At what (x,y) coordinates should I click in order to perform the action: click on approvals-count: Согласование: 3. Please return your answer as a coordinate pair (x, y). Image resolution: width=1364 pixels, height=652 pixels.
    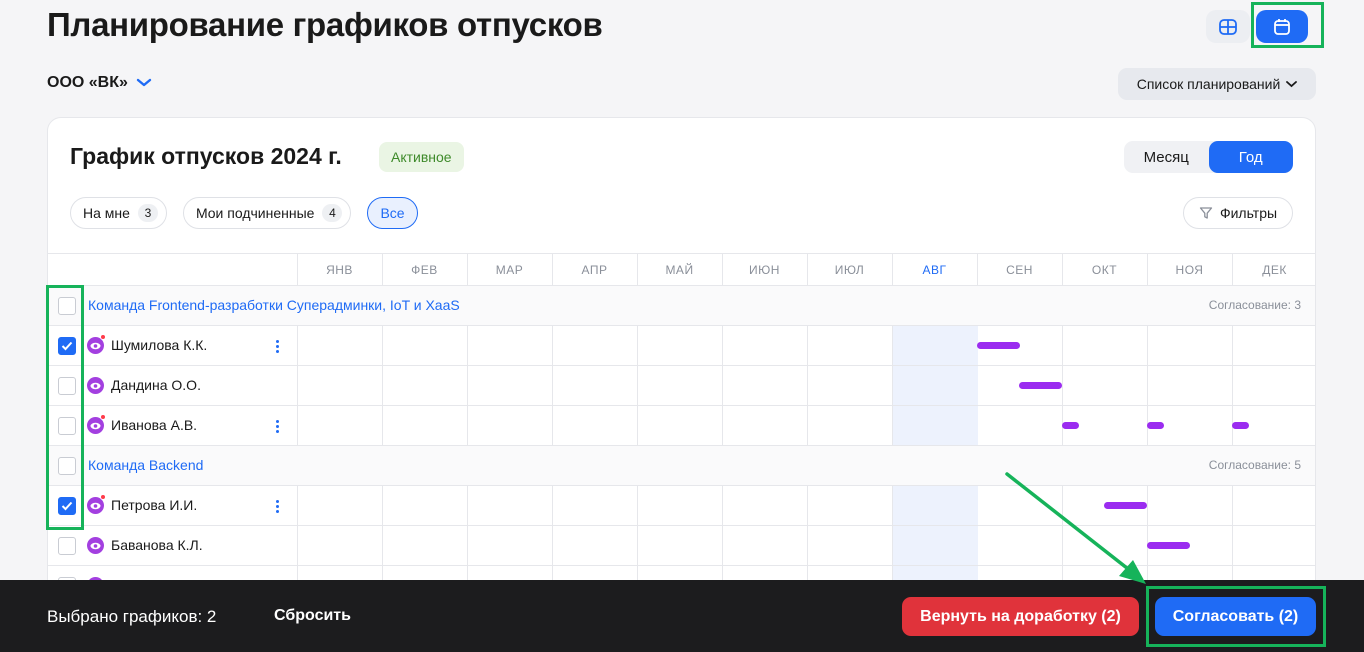
    Looking at the image, I should click on (1254, 305).